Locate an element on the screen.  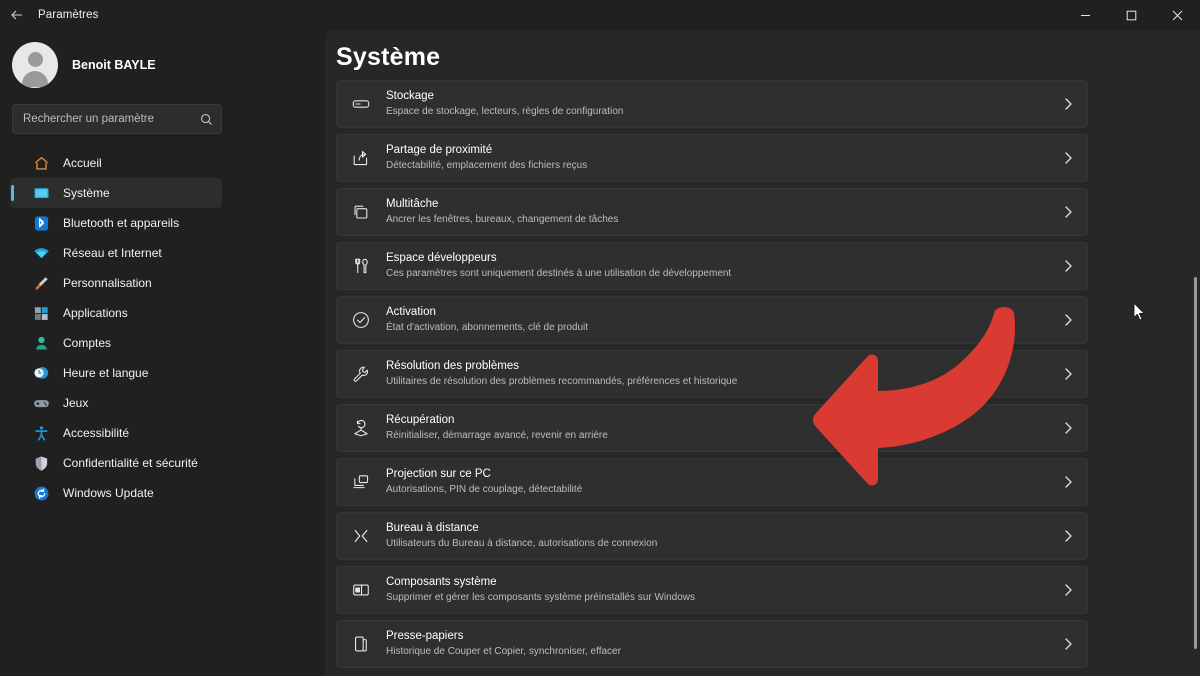
settings-row-title: Espace développeurs is located at coordinates (441, 258).